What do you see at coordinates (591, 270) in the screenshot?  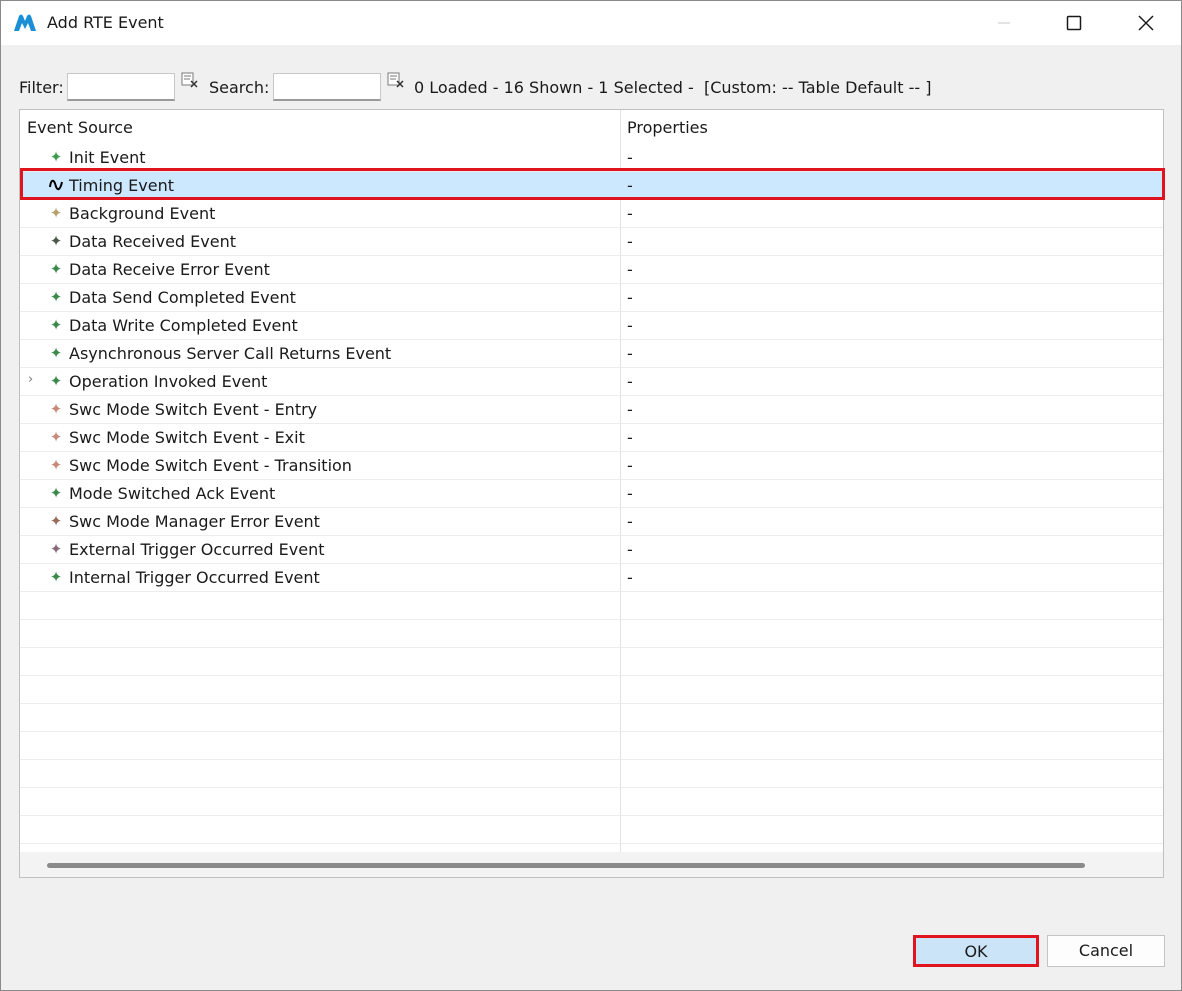 I see `table-row: ✦ Data Receive Error Event -` at bounding box center [591, 270].